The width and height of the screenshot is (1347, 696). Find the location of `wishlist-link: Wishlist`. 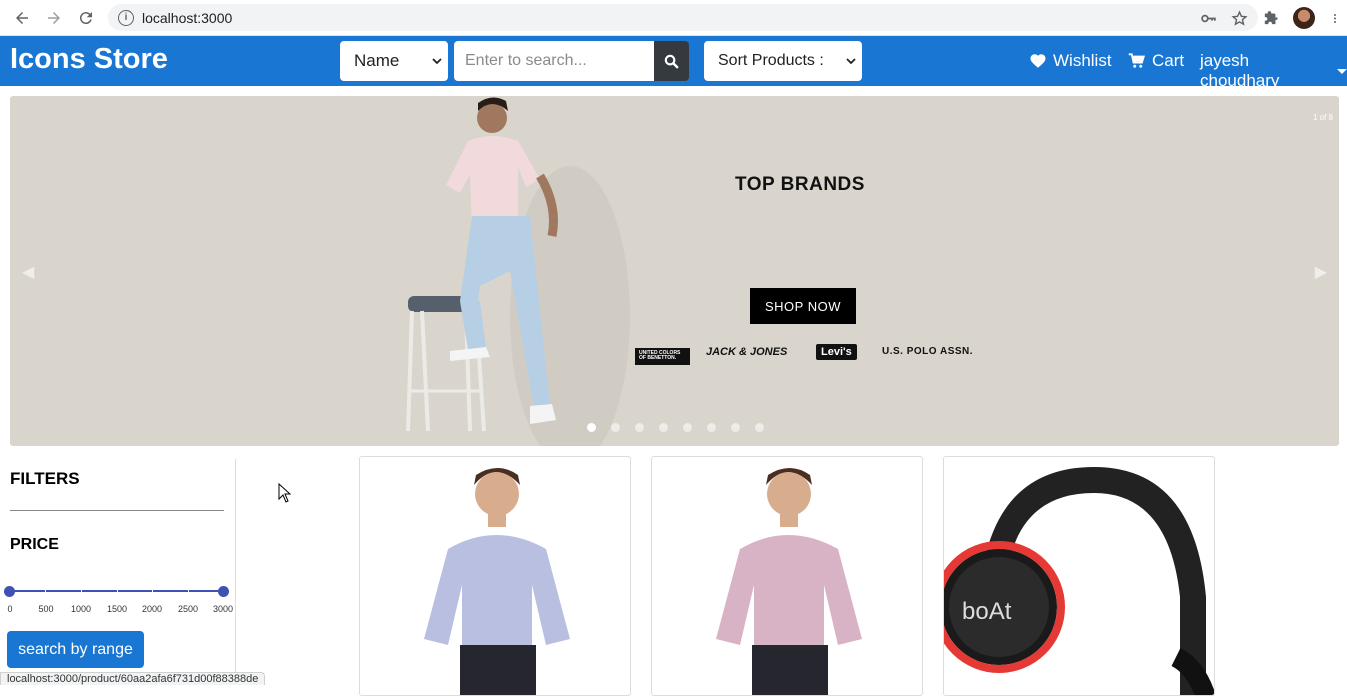

wishlist-link: Wishlist is located at coordinates (1070, 61).